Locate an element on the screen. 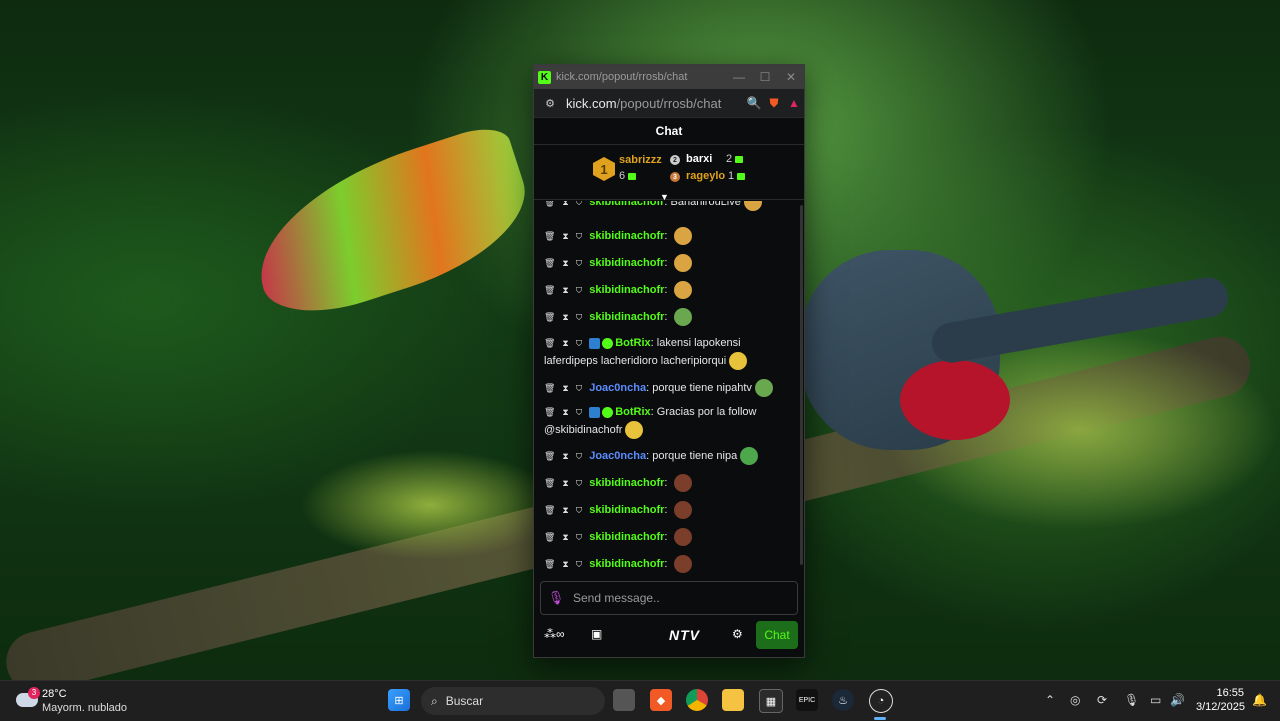 The height and width of the screenshot is (721, 1280). chat-scrollbar is located at coordinates (801, 385).